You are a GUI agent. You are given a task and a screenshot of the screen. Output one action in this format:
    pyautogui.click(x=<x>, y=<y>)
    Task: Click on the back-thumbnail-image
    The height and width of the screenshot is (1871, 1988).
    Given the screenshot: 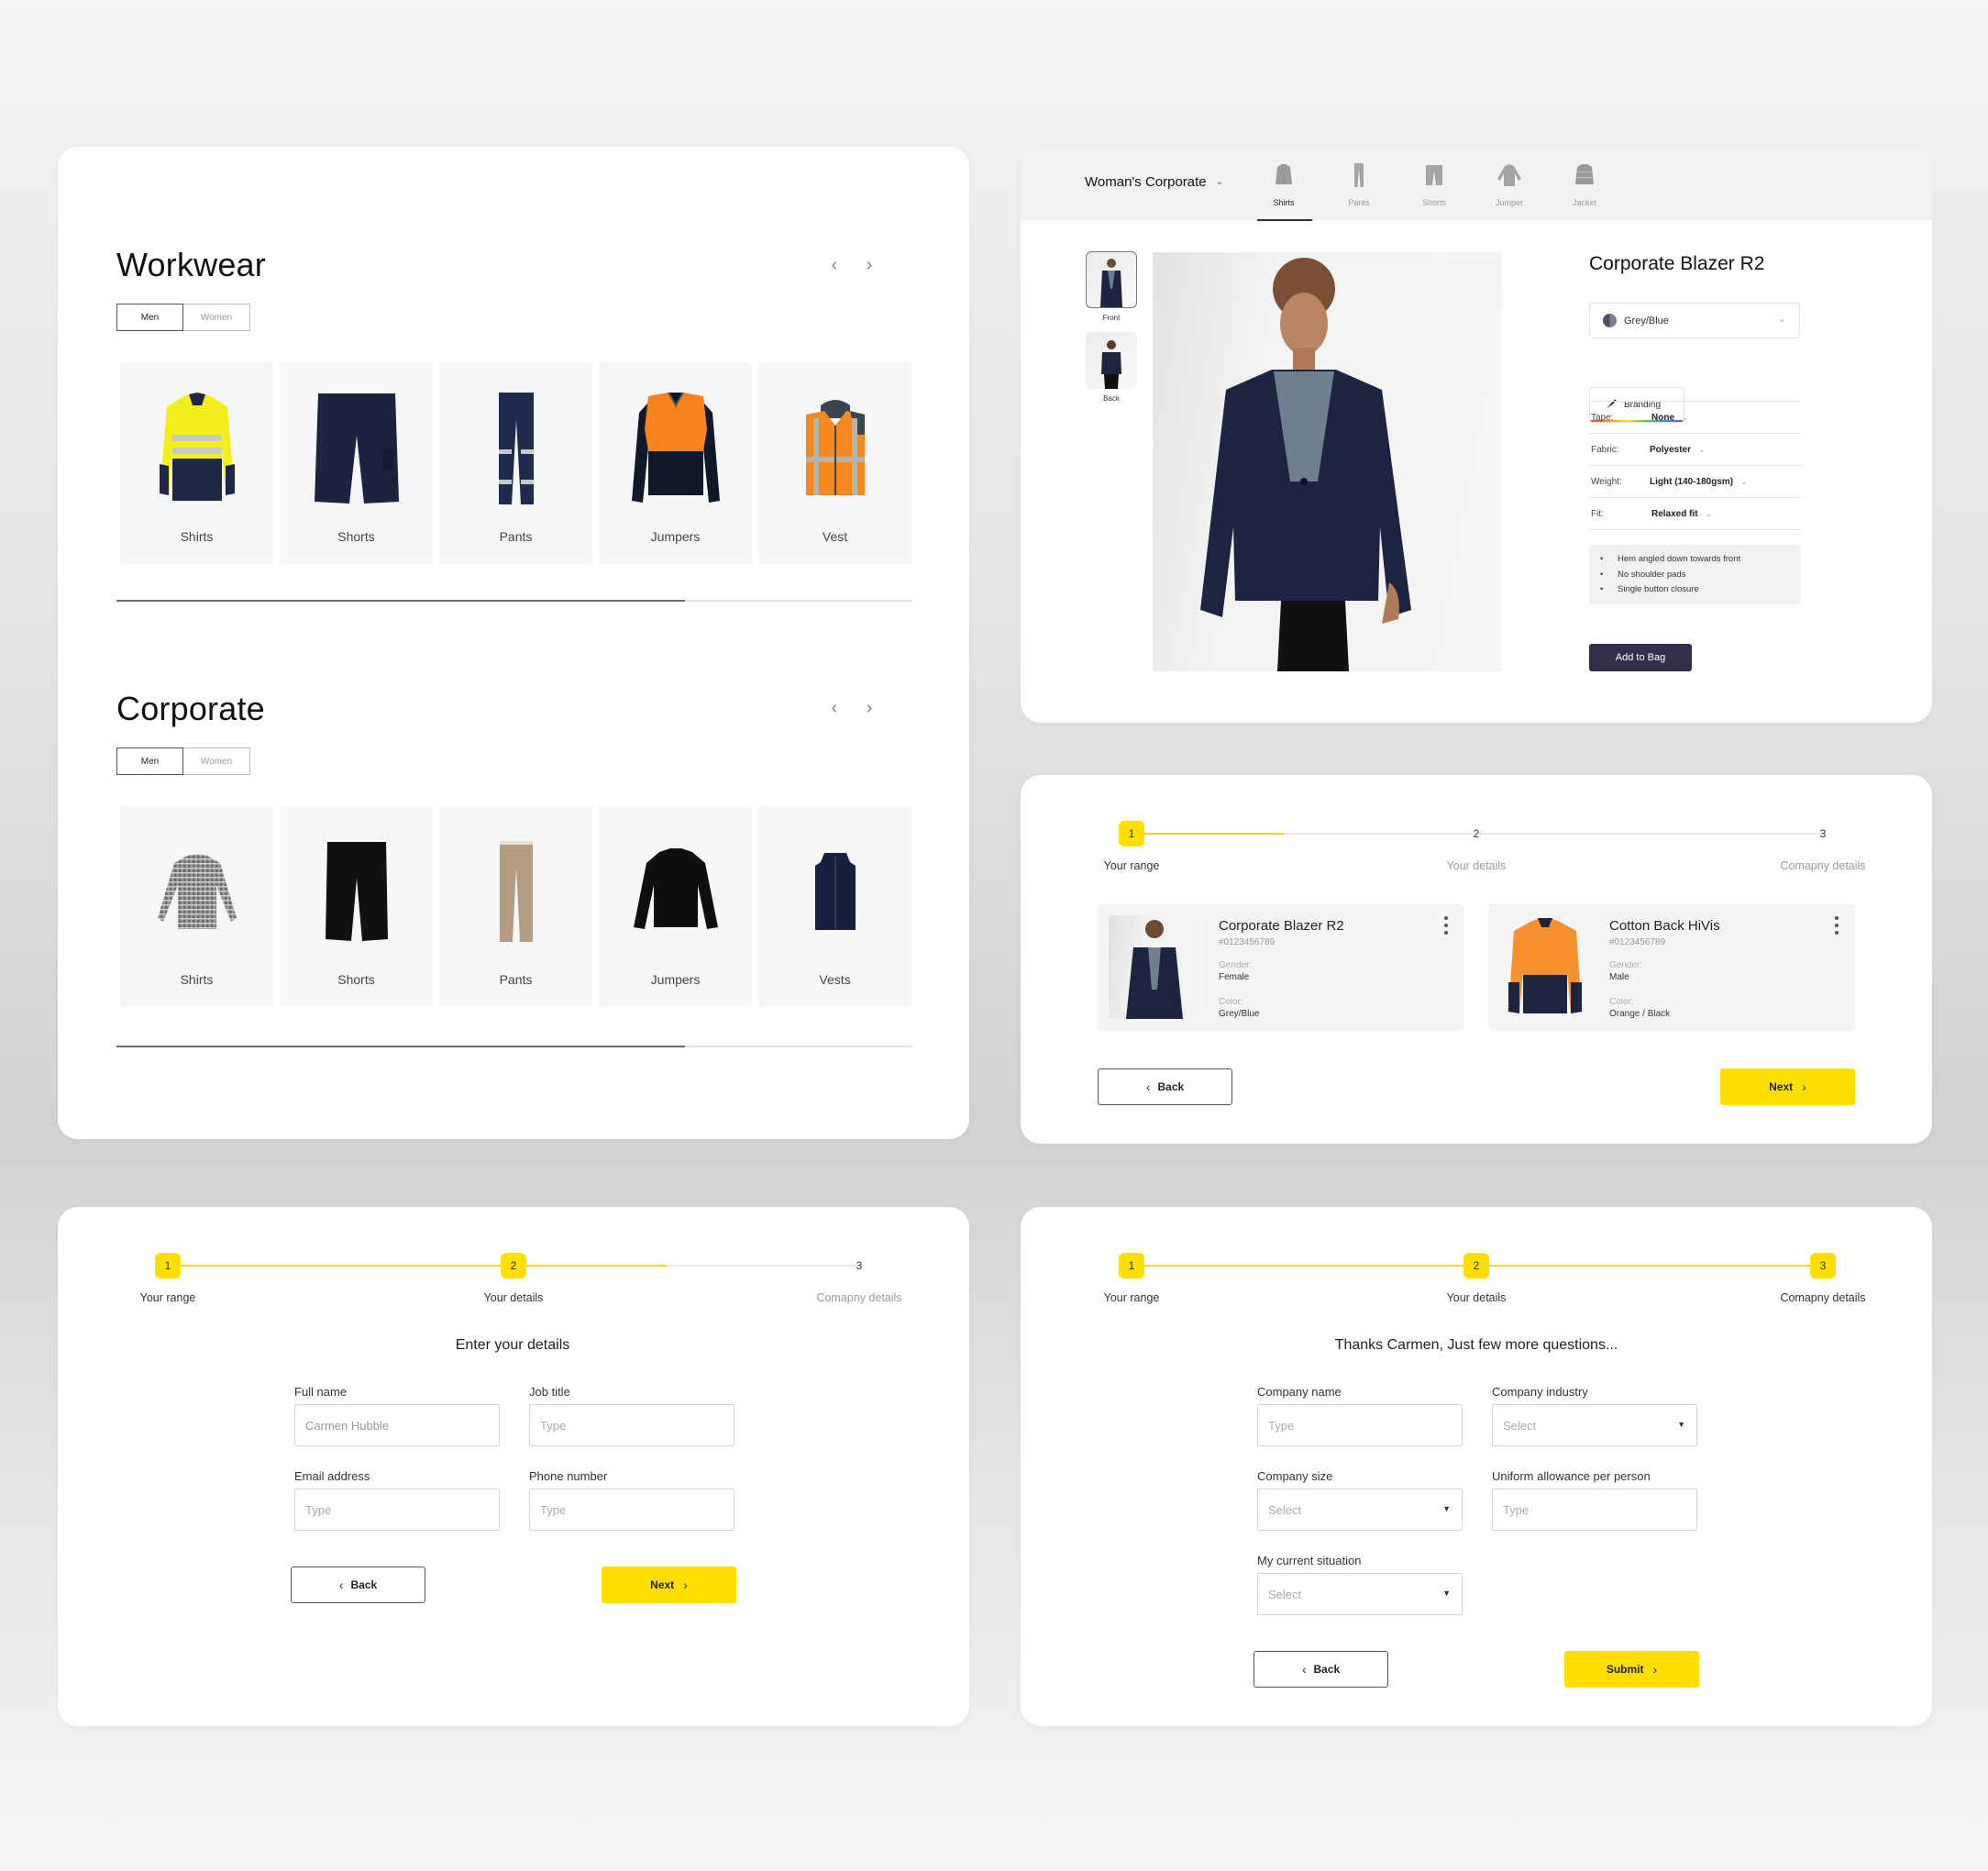 What is the action you would take?
    pyautogui.click(x=1111, y=360)
    